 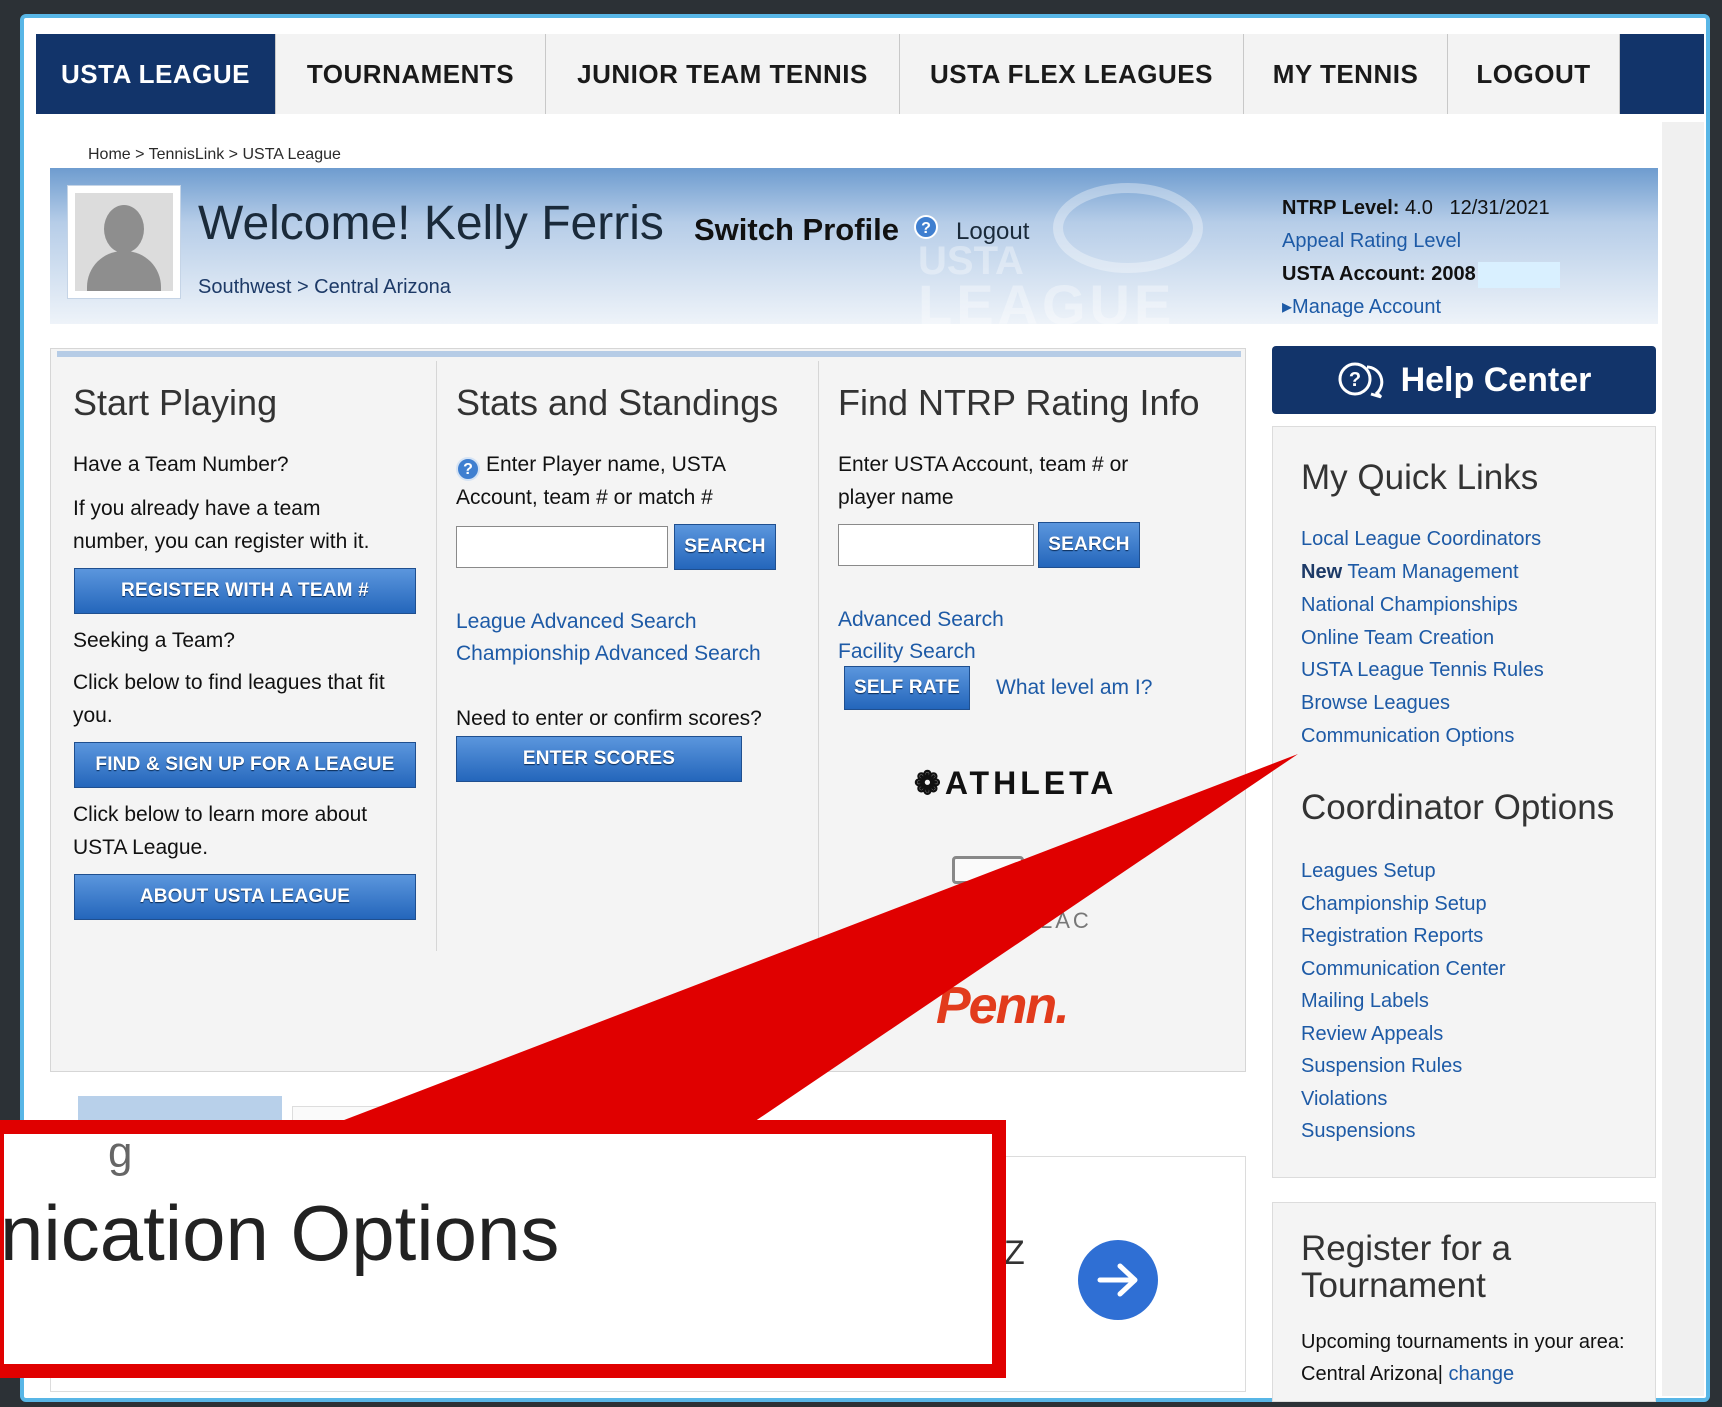 I want to click on zoom-ghost-text: g, so click(x=120, y=1152).